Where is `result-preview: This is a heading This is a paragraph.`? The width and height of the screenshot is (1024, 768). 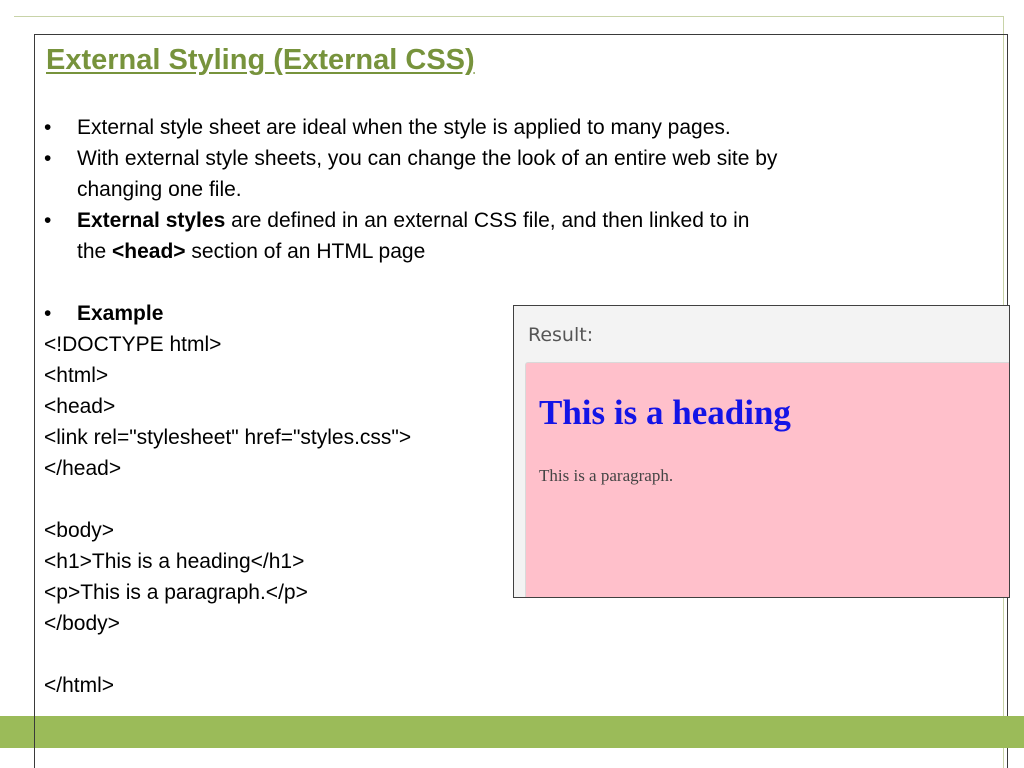 result-preview: This is a heading This is a paragraph. is located at coordinates (767, 479).